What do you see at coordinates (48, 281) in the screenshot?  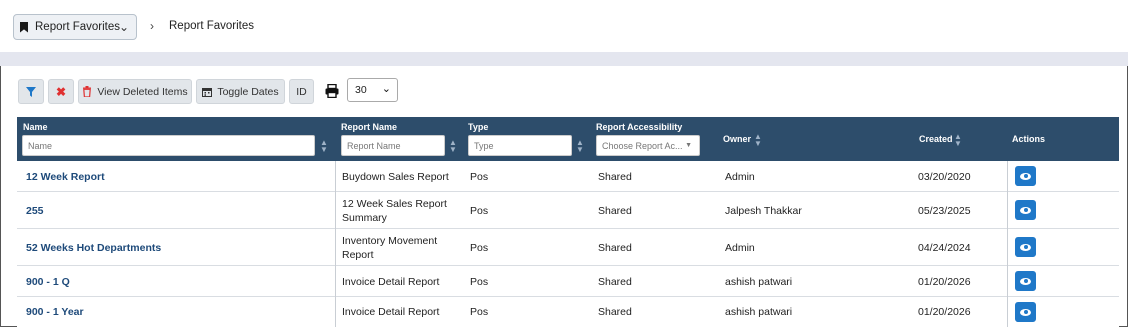 I see `report-name-link: 900 - 1 Q` at bounding box center [48, 281].